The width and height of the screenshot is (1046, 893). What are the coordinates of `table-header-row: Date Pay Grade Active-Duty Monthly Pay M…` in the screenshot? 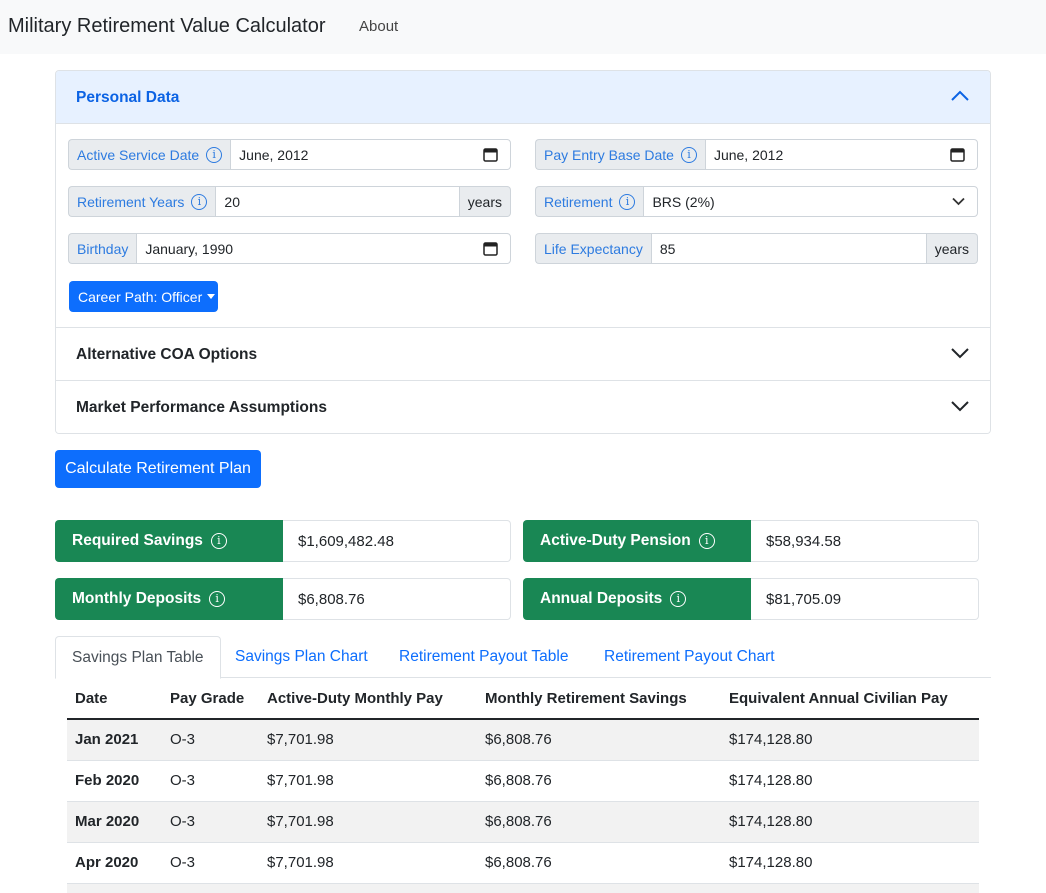 It's located at (523, 699).